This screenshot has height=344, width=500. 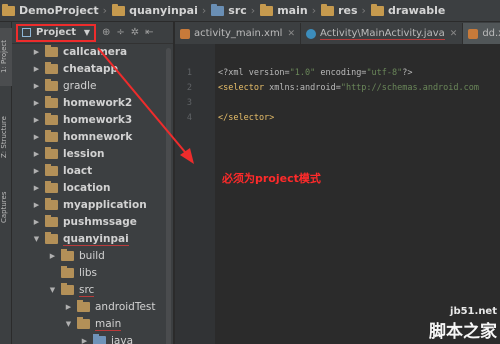 What do you see at coordinates (187, 156) in the screenshot?
I see `arrow-head` at bounding box center [187, 156].